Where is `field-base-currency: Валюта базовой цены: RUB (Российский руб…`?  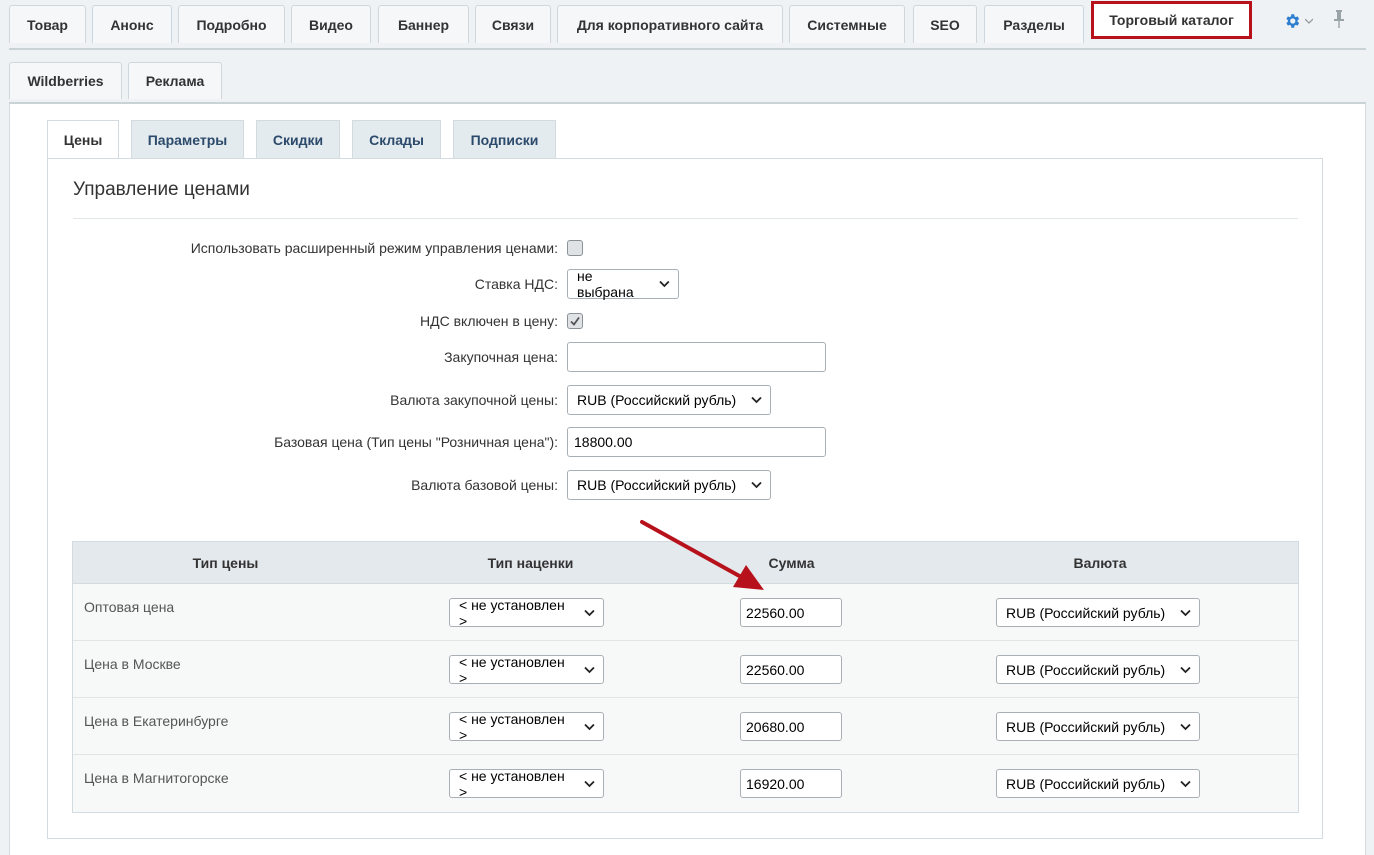
field-base-currency: Валюта базовой цены: RUB (Российский руб… is located at coordinates (685, 485).